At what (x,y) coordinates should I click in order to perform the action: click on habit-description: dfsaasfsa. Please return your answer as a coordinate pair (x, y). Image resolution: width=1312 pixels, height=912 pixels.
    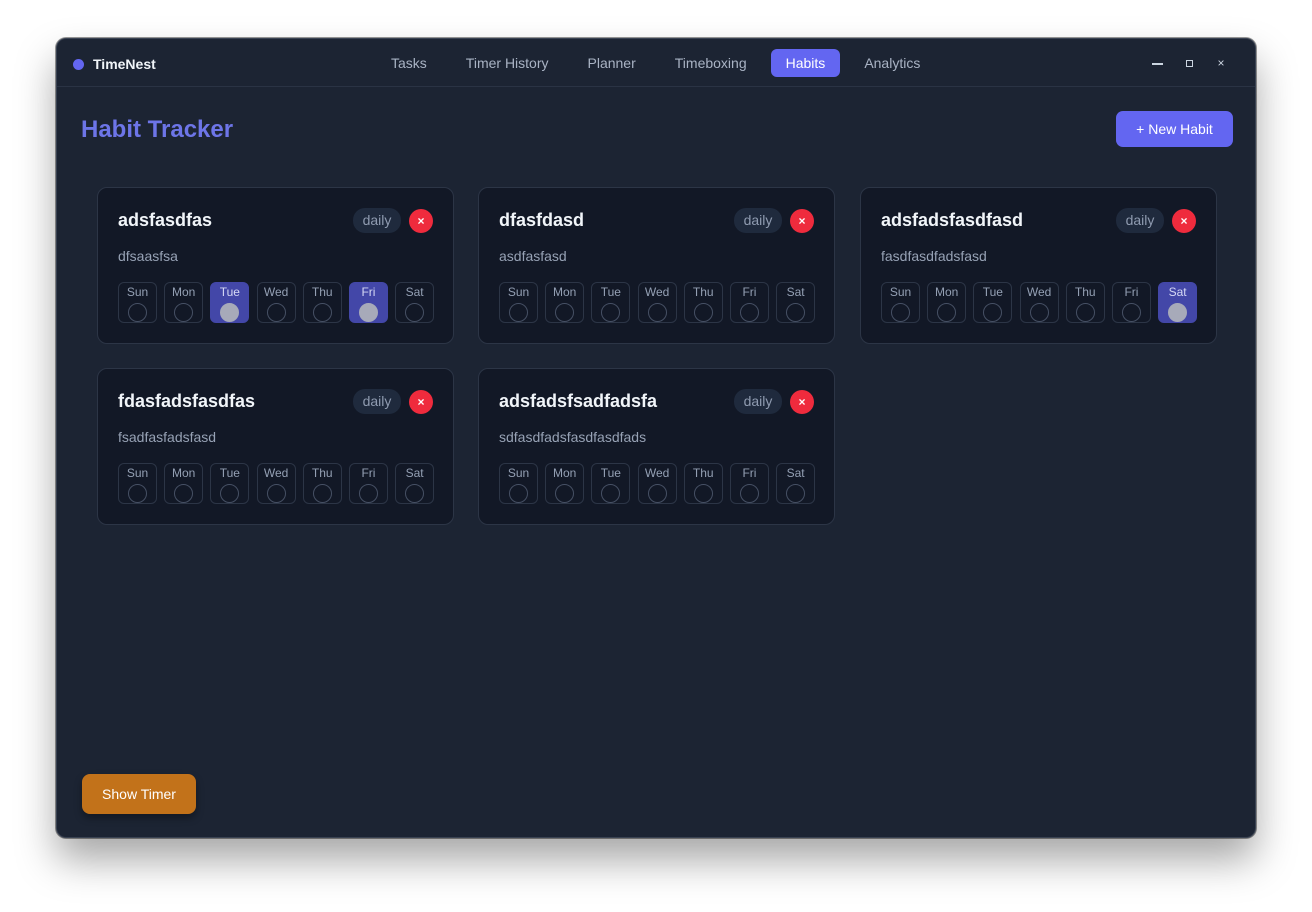
    Looking at the image, I should click on (148, 256).